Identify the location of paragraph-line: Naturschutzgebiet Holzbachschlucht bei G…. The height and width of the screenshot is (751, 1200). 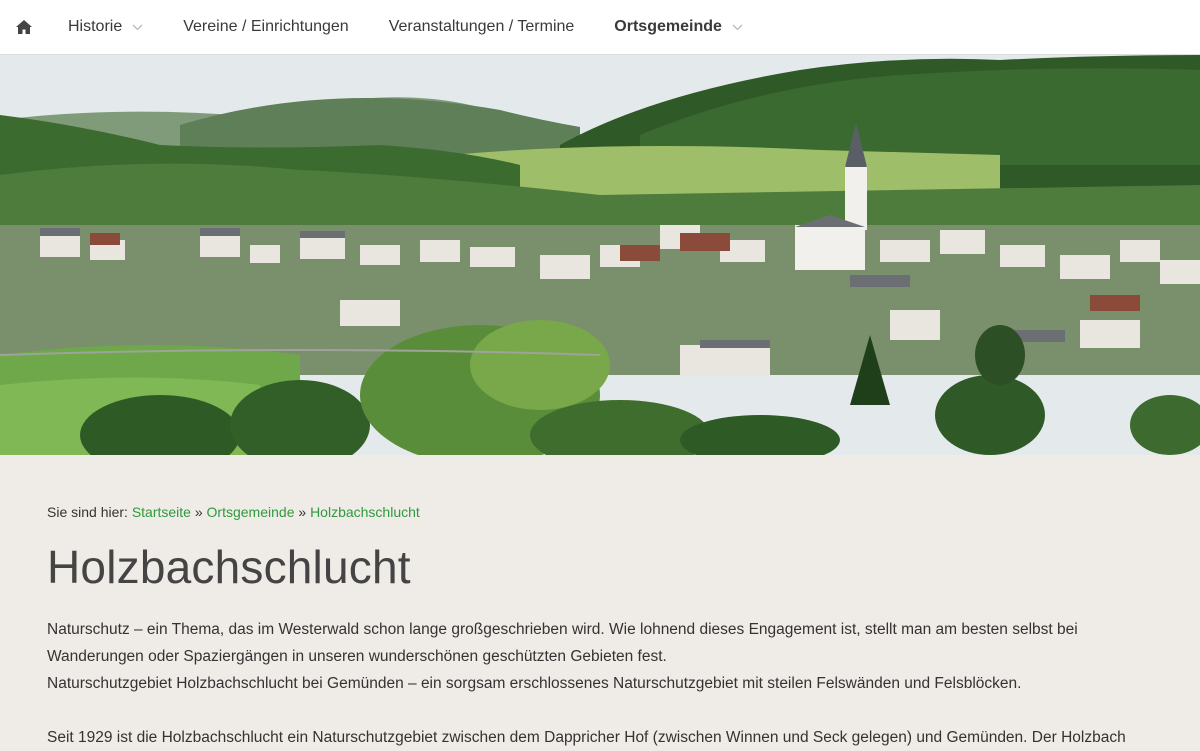
(534, 683).